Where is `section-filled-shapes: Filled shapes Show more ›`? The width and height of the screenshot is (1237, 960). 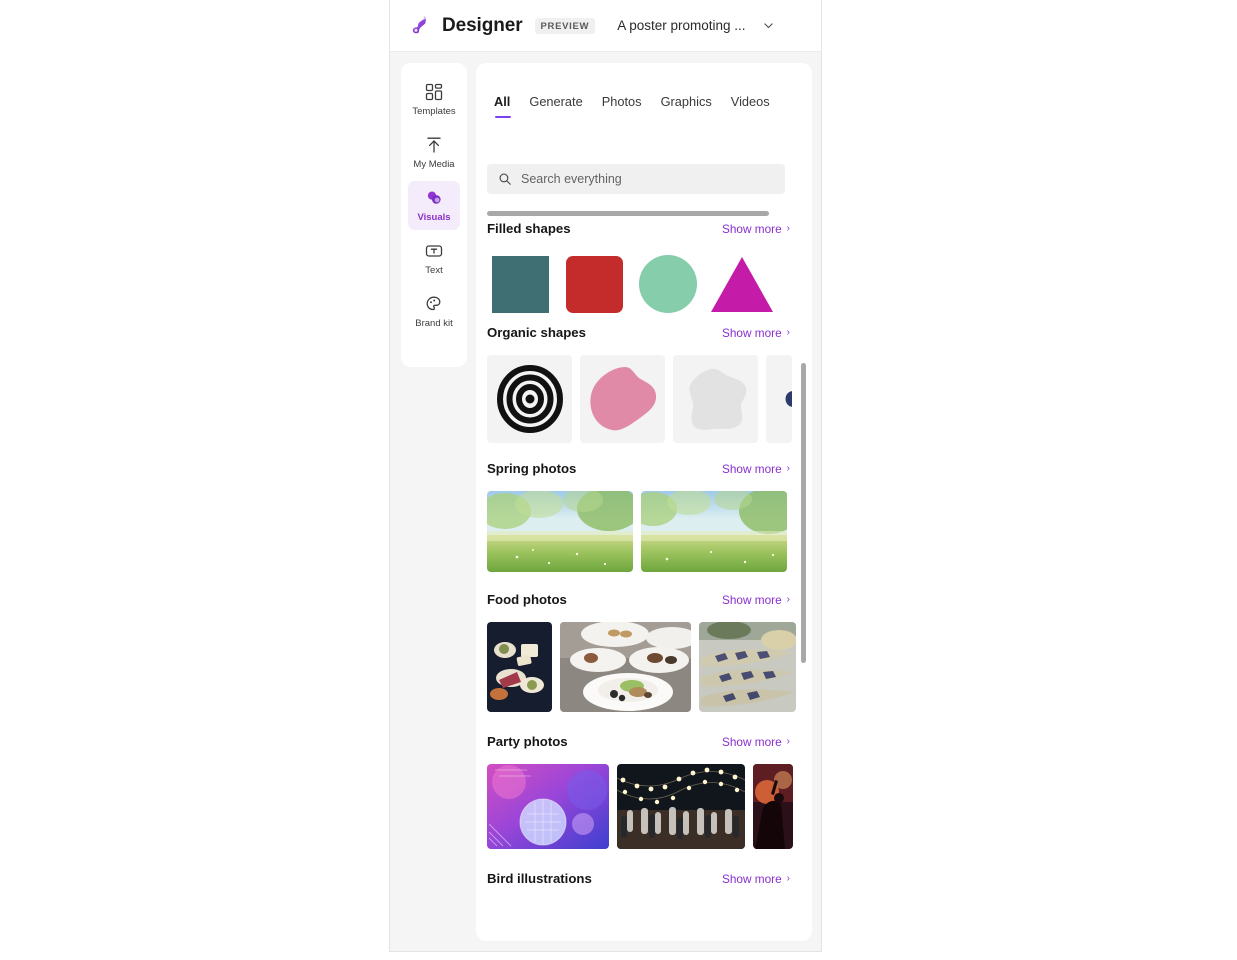 section-filled-shapes: Filled shapes Show more › is located at coordinates (644, 269).